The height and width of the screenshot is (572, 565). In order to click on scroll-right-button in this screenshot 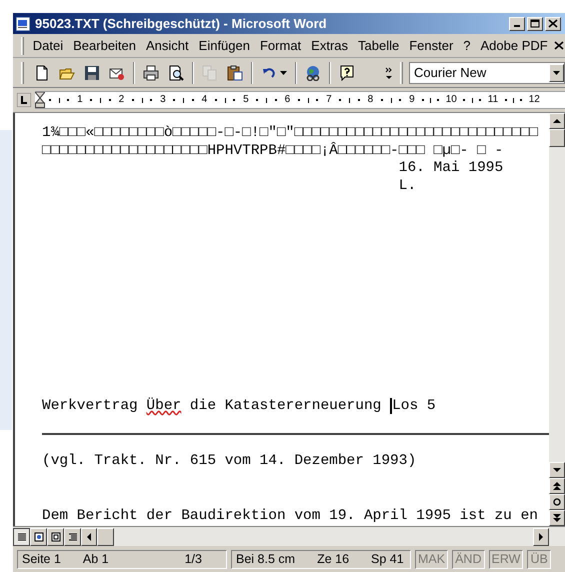, I will do `click(541, 537)`.